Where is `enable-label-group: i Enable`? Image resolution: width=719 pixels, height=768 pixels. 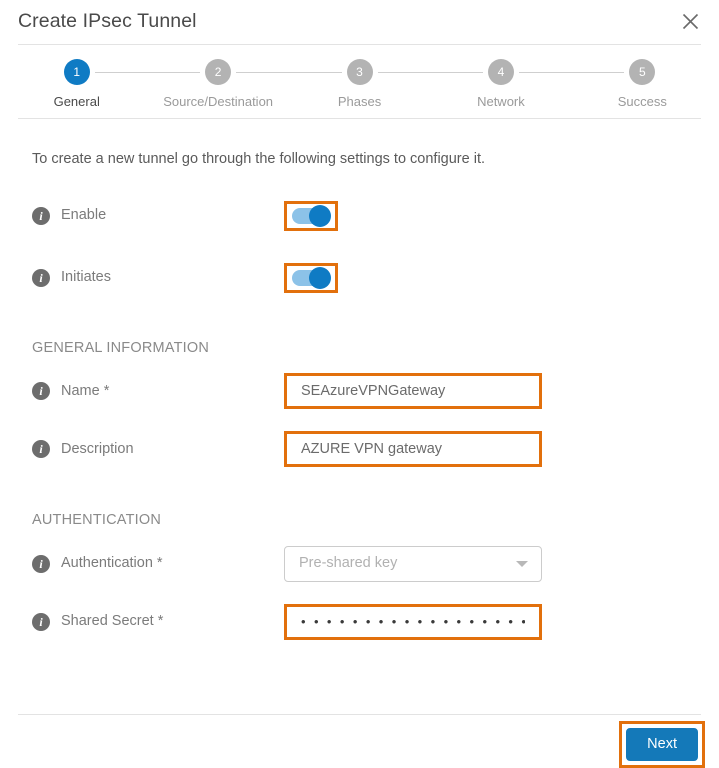
enable-label-group: i Enable is located at coordinates (158, 215).